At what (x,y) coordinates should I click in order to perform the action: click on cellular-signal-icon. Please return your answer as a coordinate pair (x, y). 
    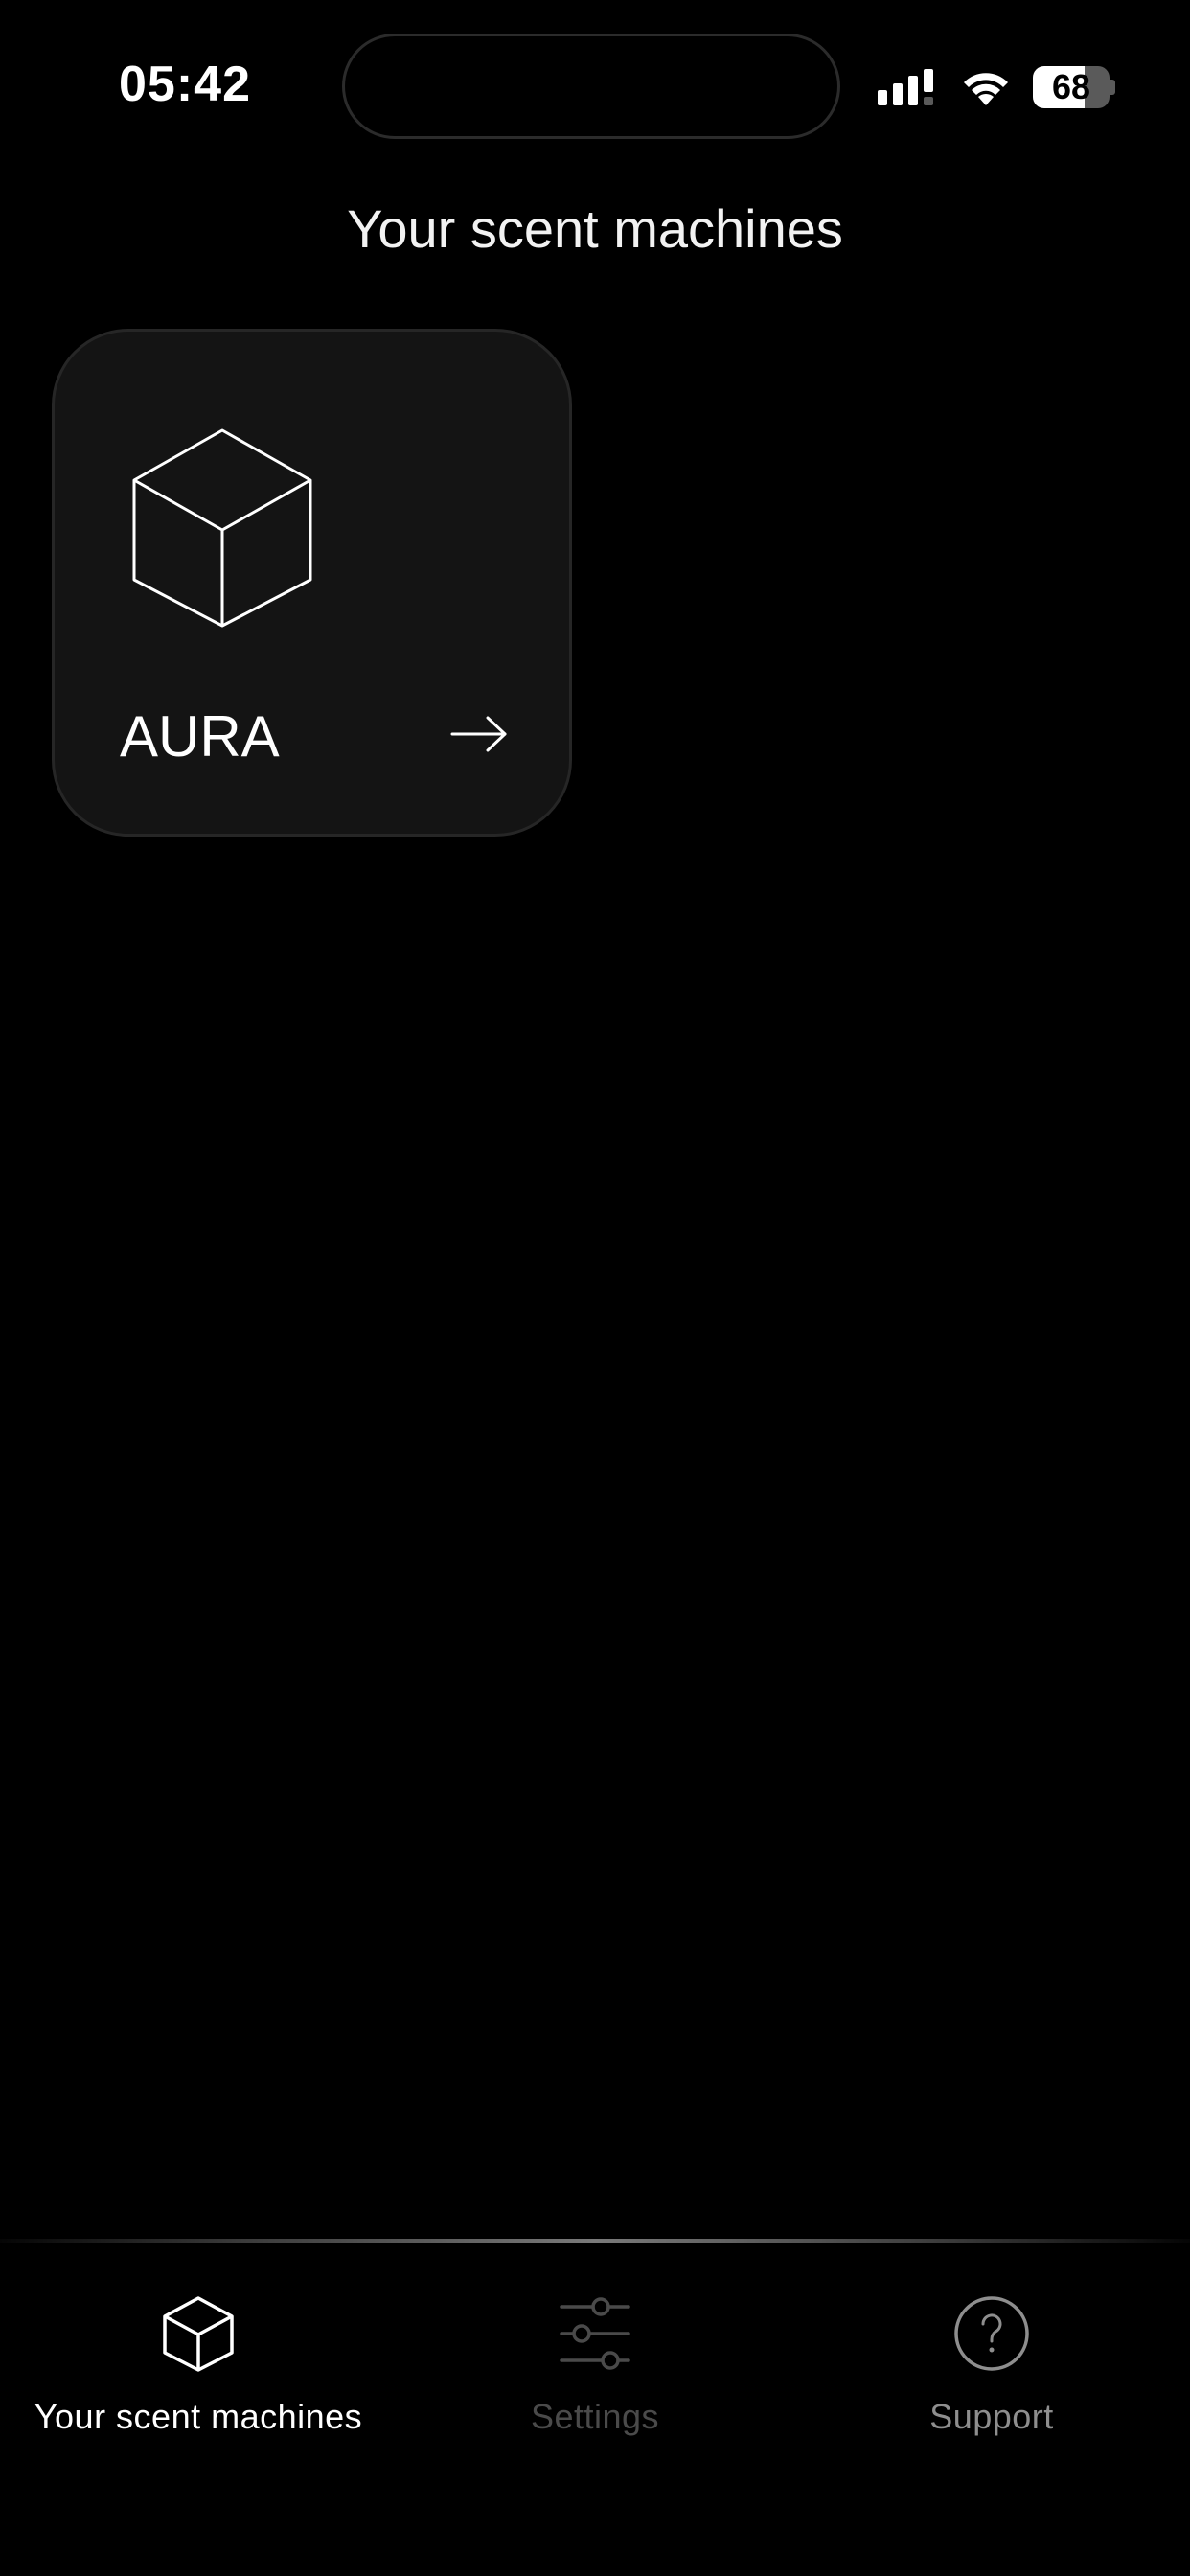
    Looking at the image, I should click on (905, 87).